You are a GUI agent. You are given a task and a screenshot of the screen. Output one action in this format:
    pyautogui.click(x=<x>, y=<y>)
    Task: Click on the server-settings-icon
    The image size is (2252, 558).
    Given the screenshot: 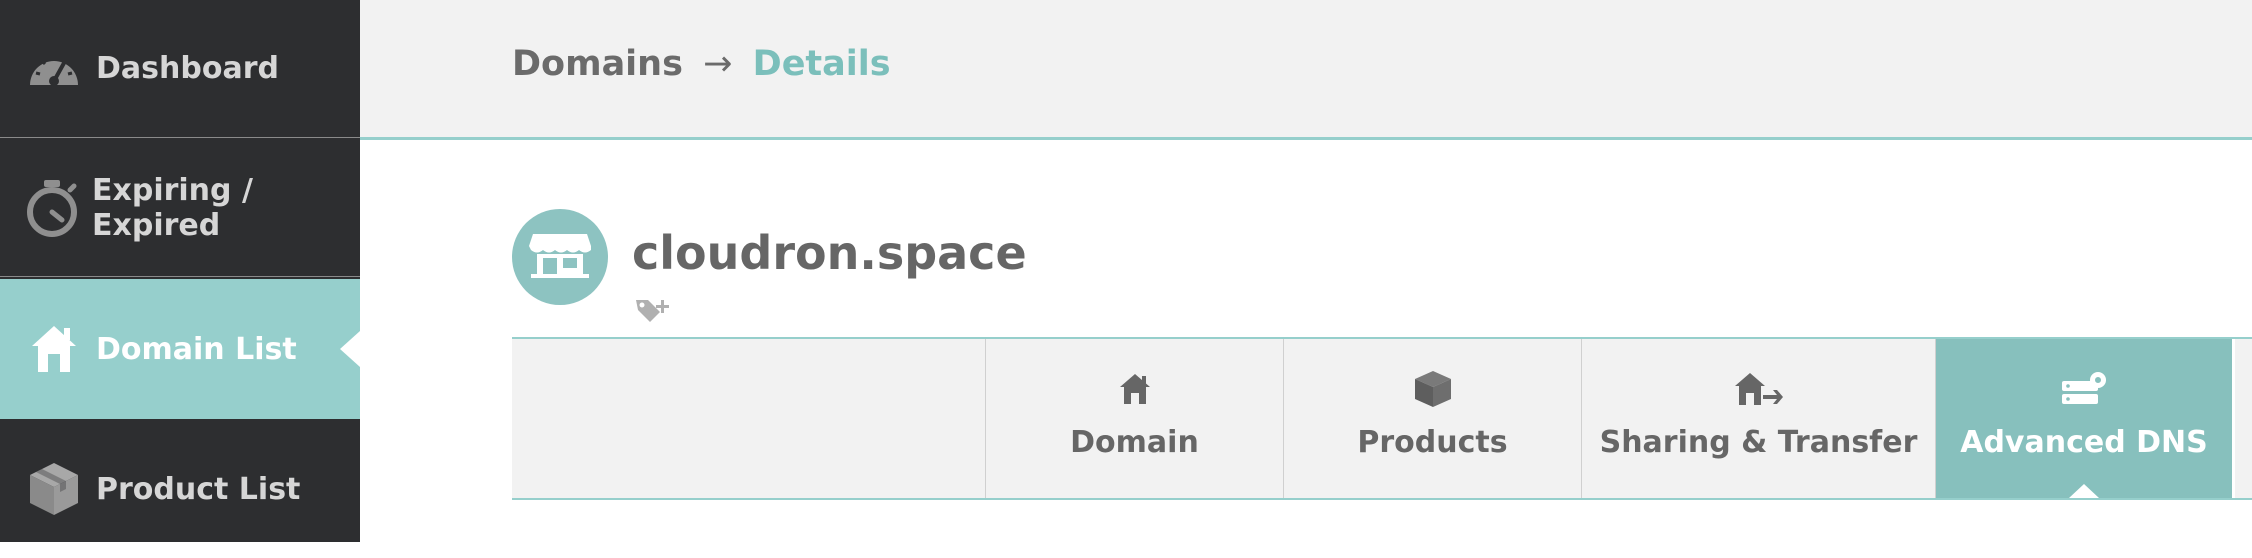 What is the action you would take?
    pyautogui.click(x=2084, y=389)
    